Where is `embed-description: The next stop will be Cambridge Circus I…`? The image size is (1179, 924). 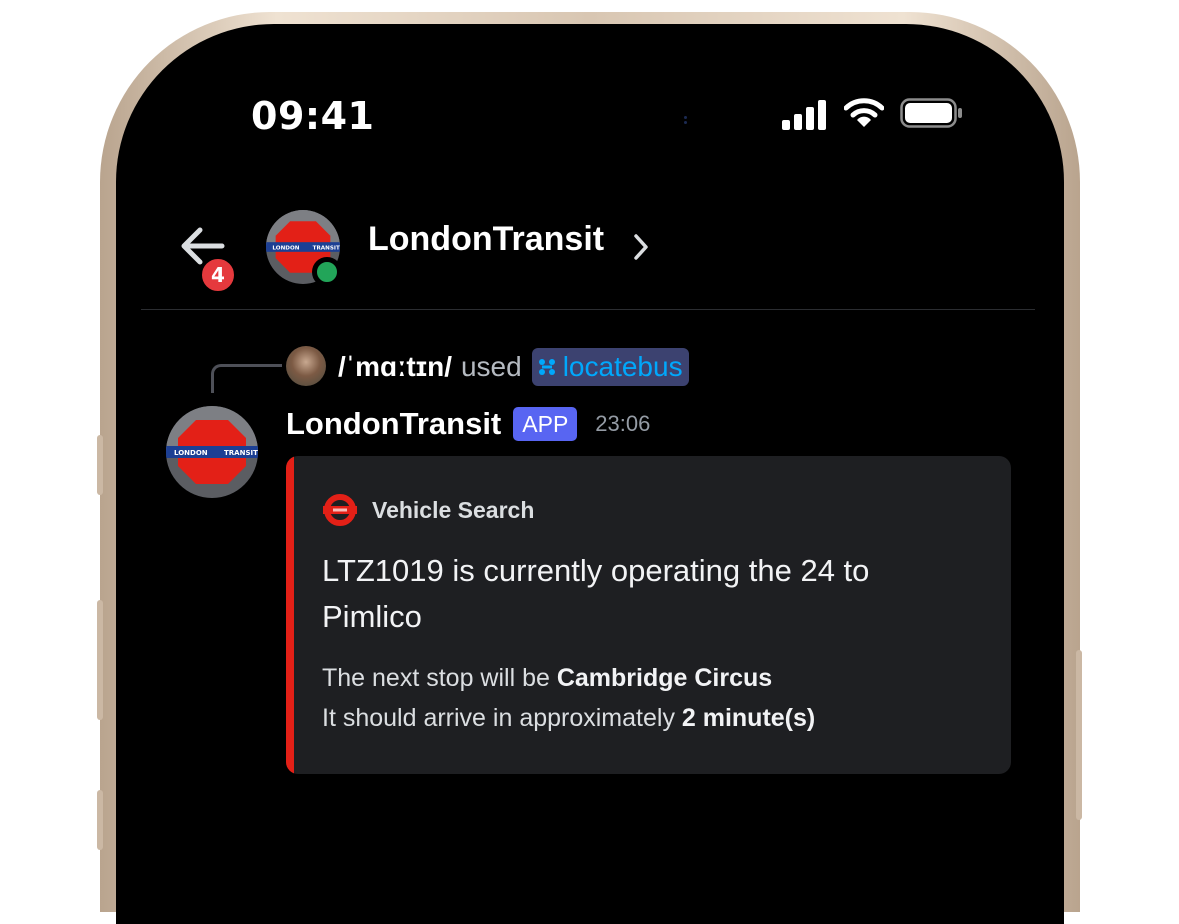 embed-description: The next stop will be Cambridge Circus I… is located at coordinates (652, 698).